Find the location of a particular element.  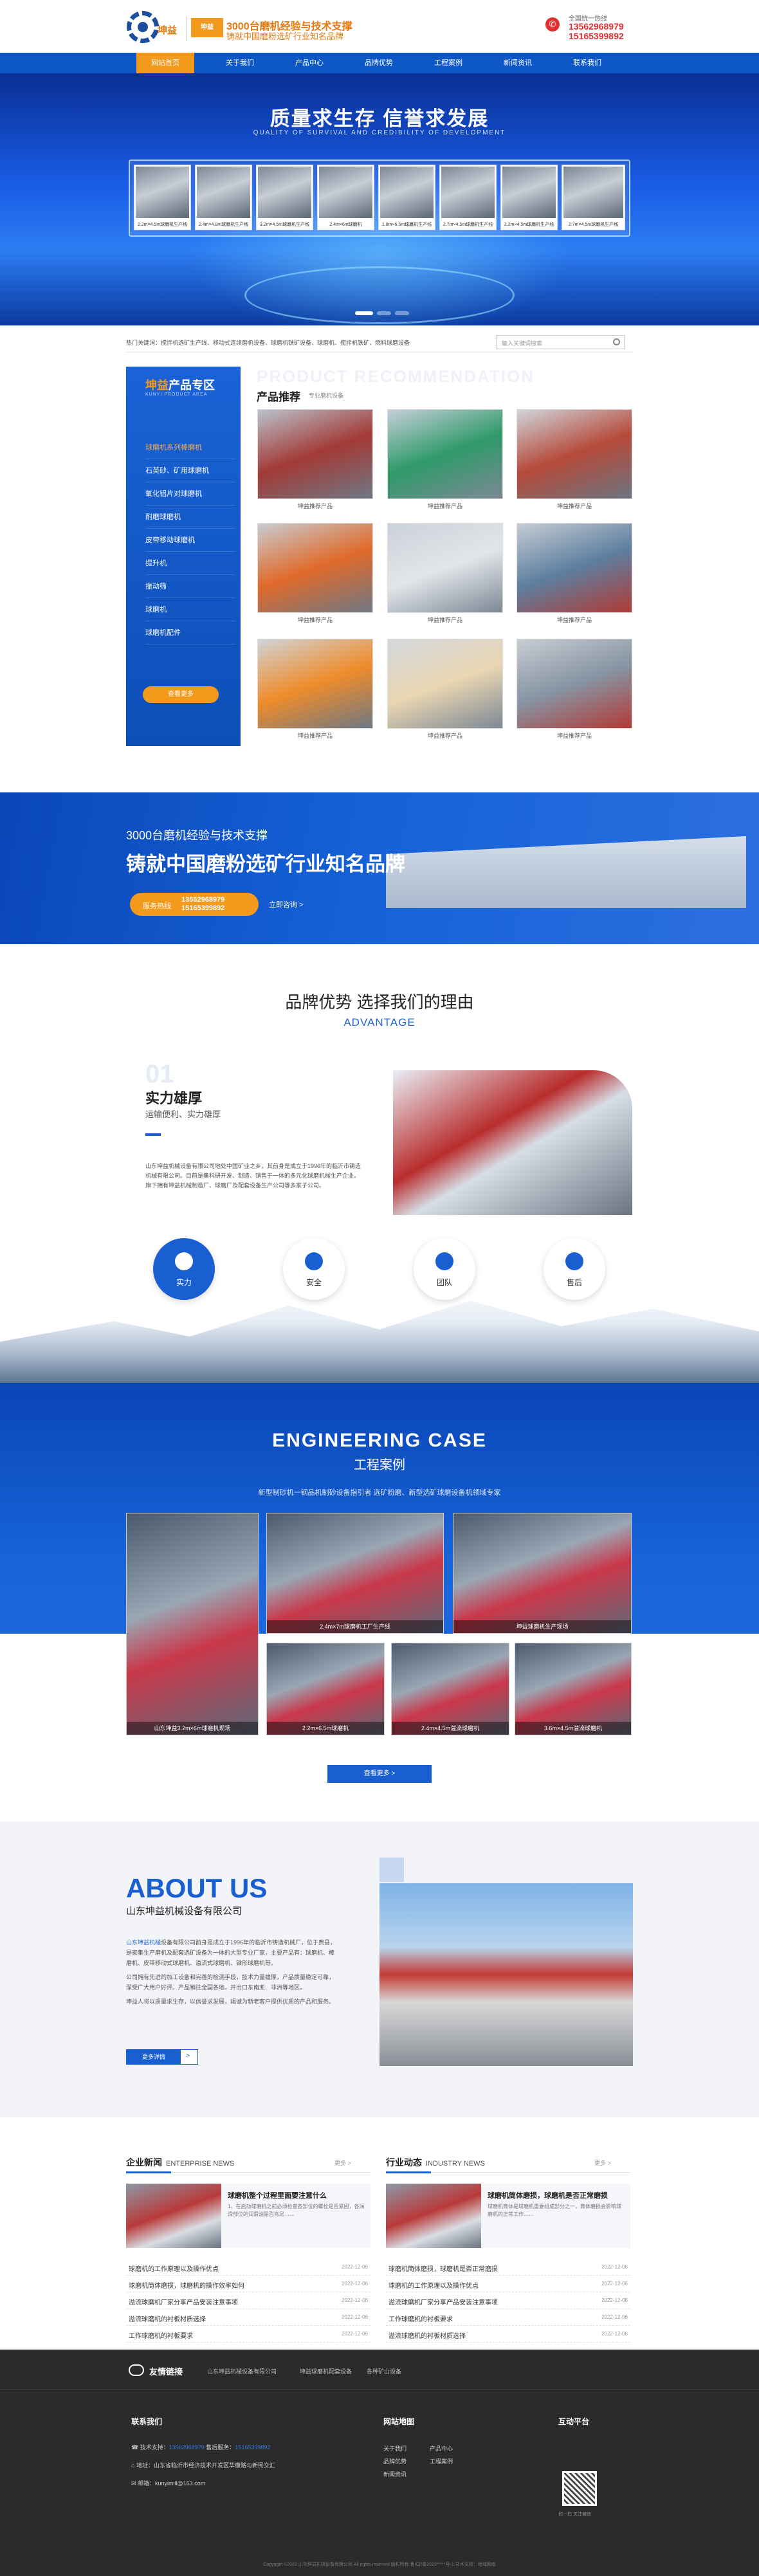

advantage-tab-strength: 实力 is located at coordinates (184, 1269).